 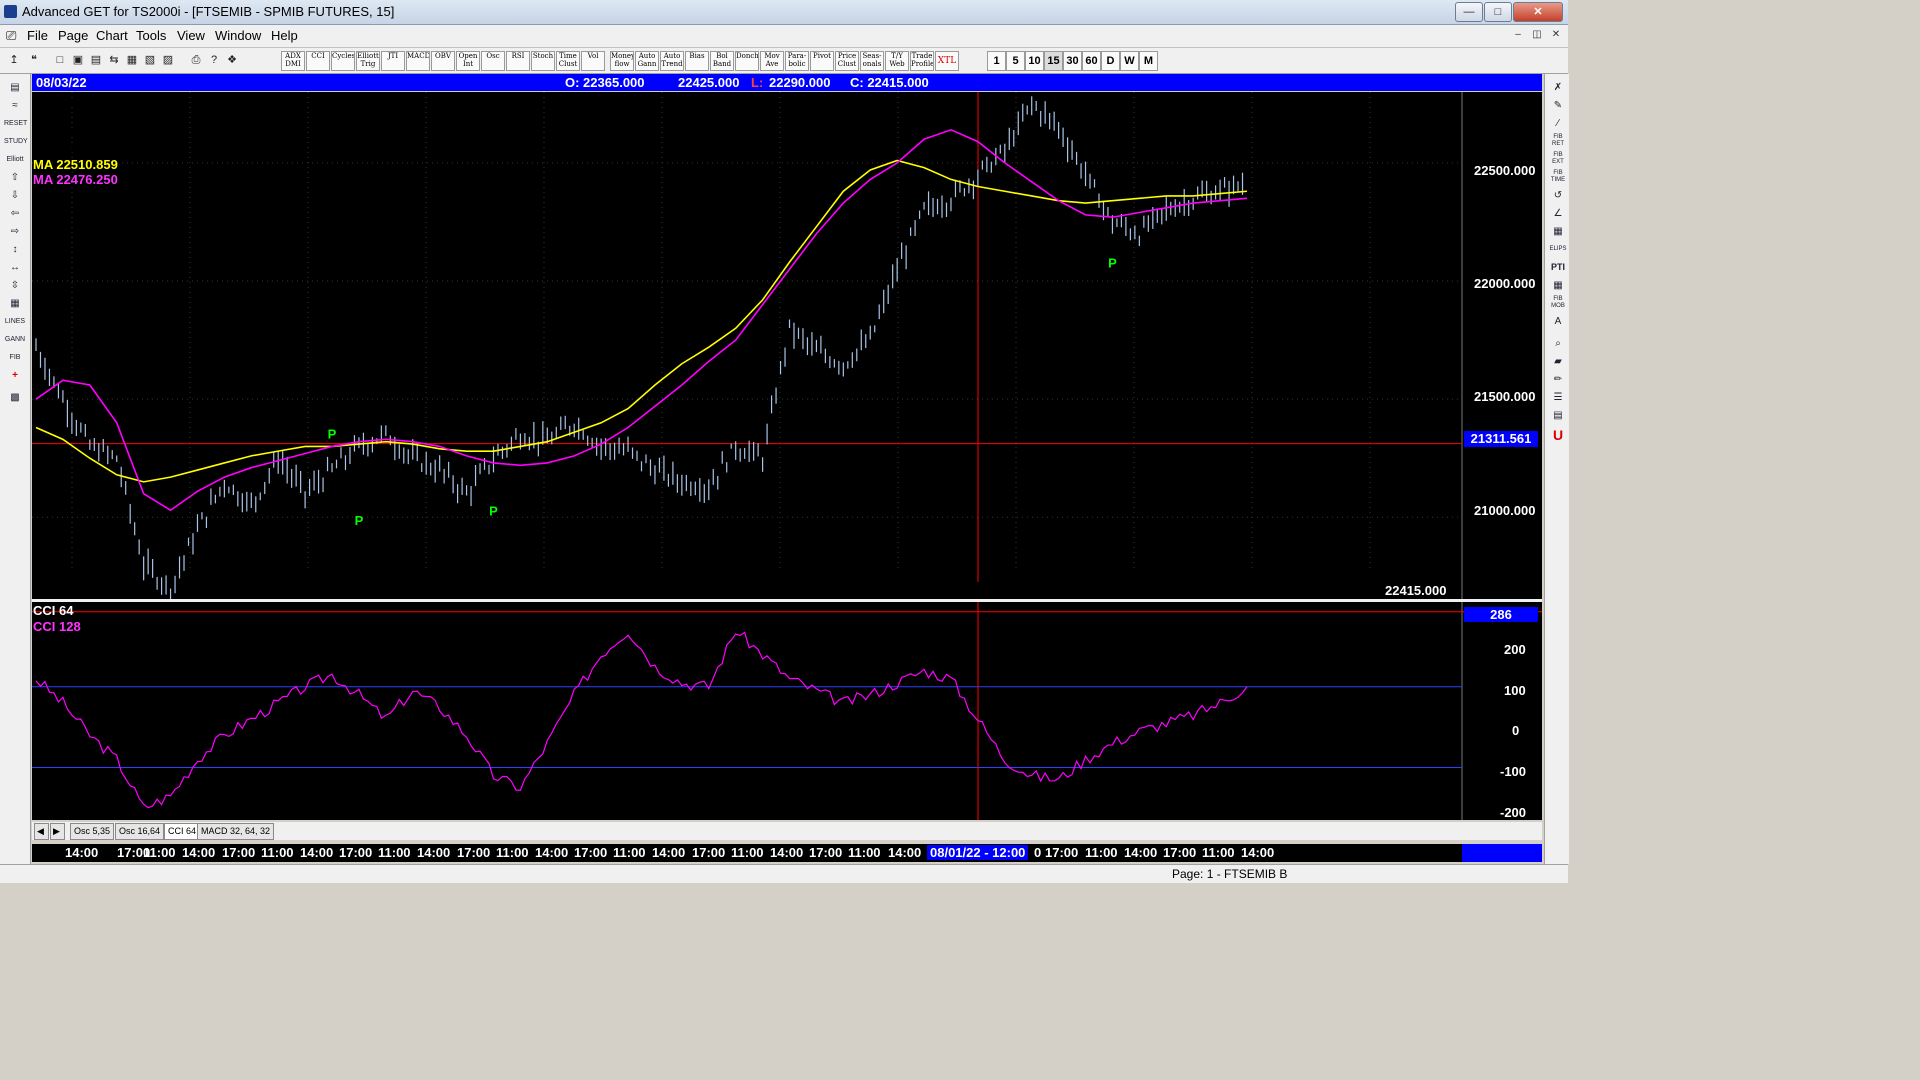 What do you see at coordinates (1558, 361) in the screenshot?
I see `eraser-icon: ▰` at bounding box center [1558, 361].